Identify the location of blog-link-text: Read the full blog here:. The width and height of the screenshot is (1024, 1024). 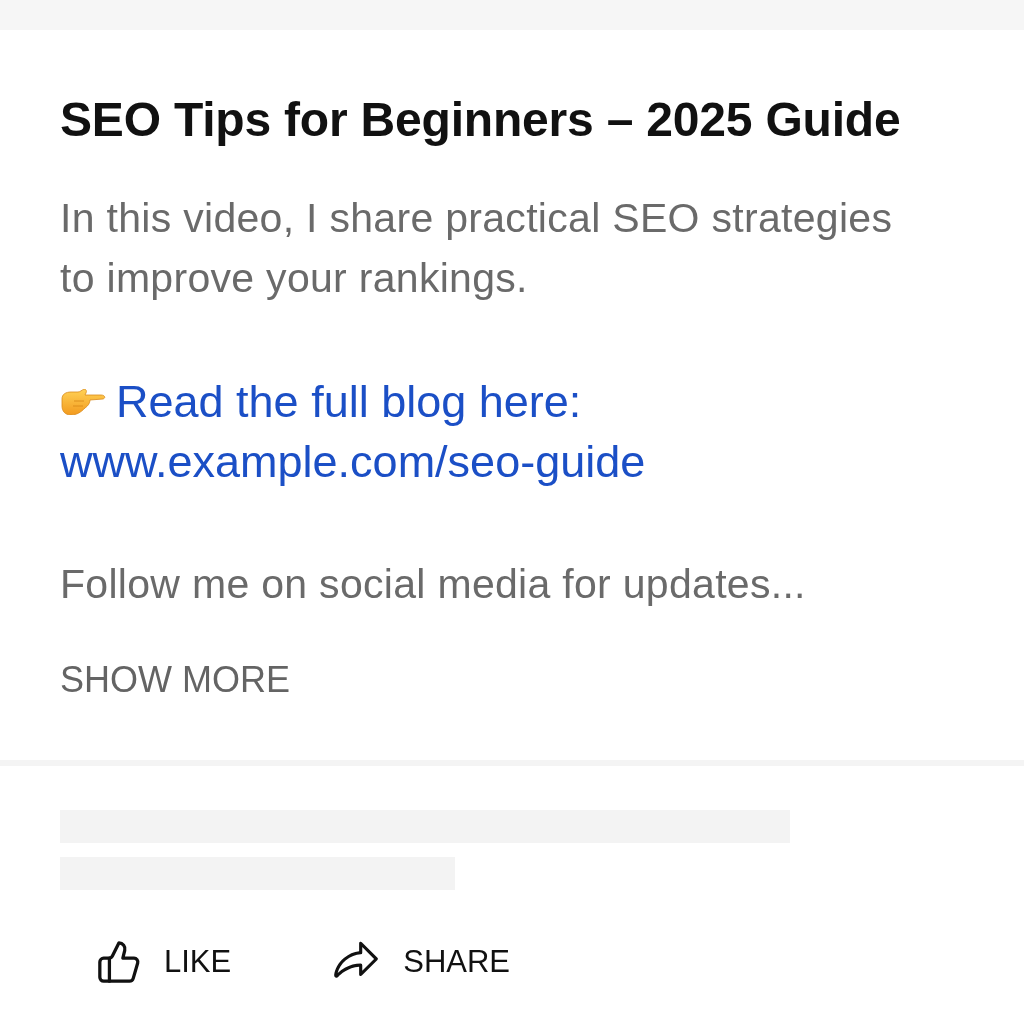
(349, 402).